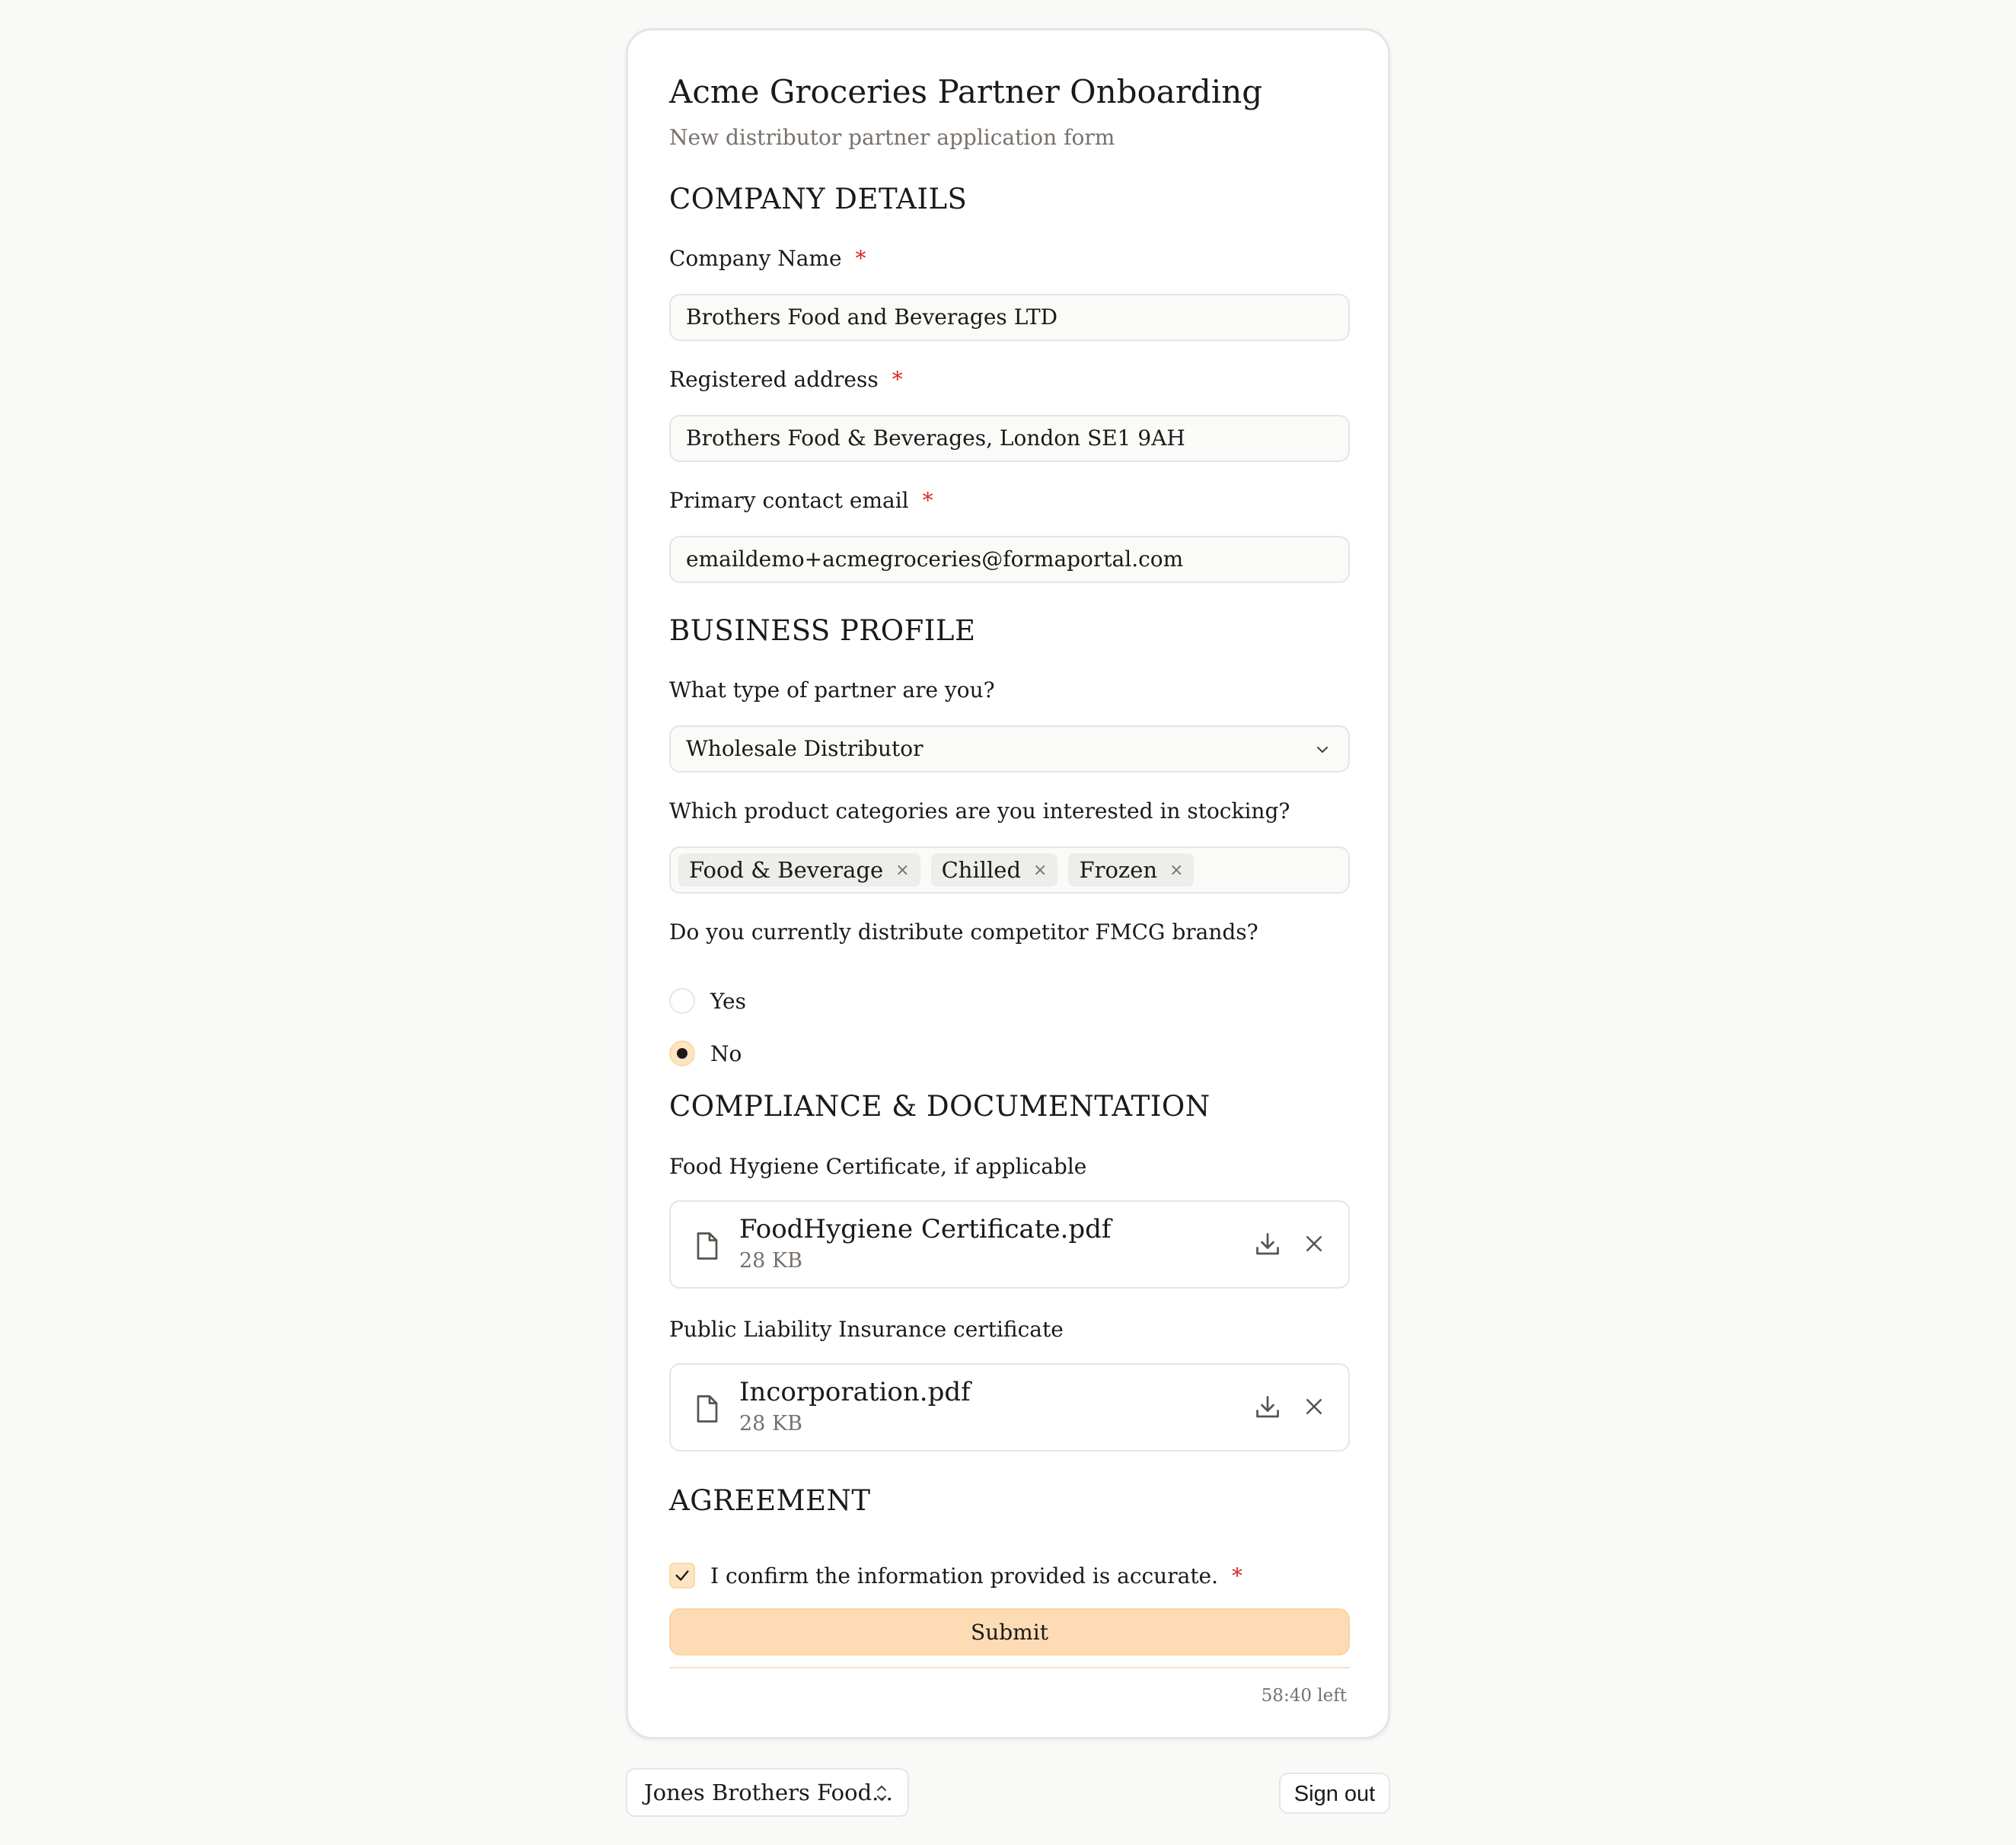  What do you see at coordinates (682, 1053) in the screenshot?
I see `radio-no` at bounding box center [682, 1053].